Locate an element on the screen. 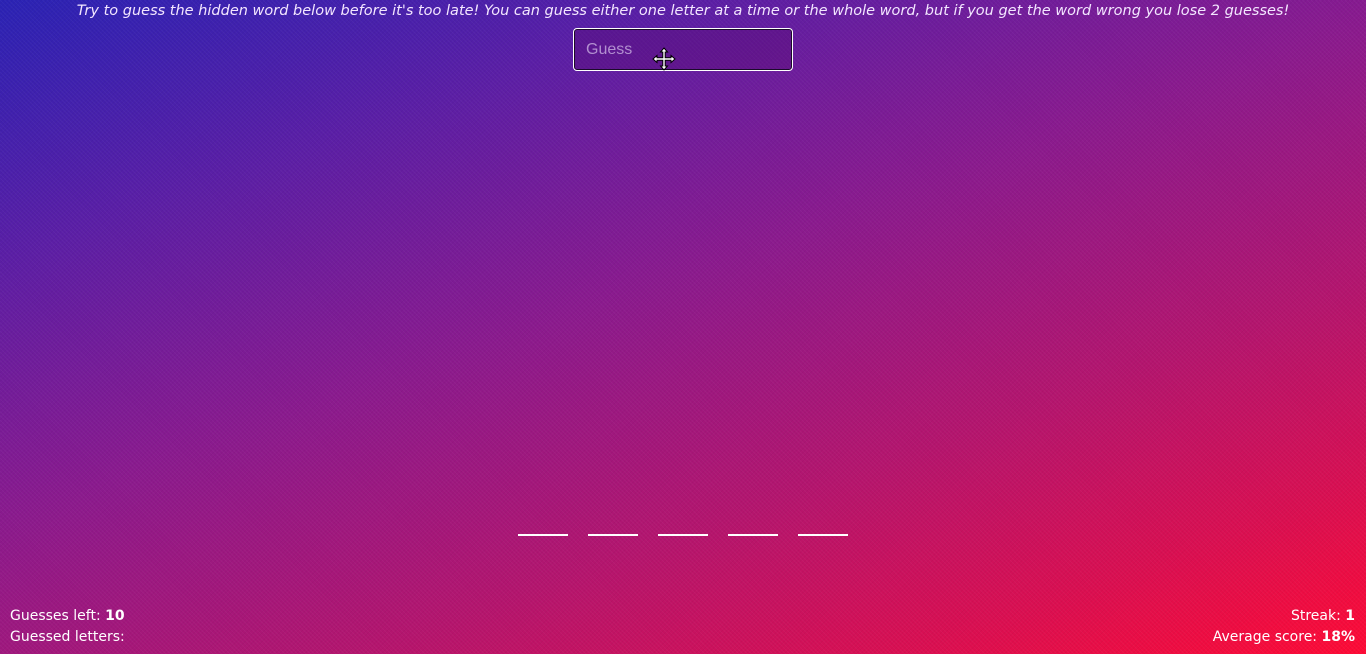  guesses-left-row: Guesses left: 10 is located at coordinates (67, 616).